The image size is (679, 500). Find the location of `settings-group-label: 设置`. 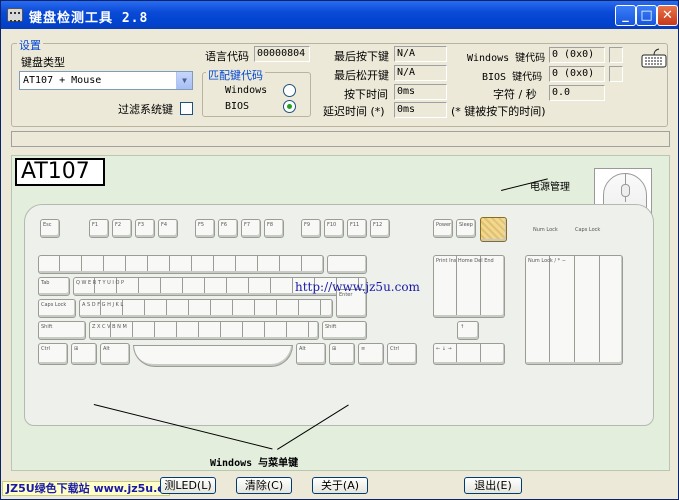

settings-group-label: 设置 is located at coordinates (30, 45).